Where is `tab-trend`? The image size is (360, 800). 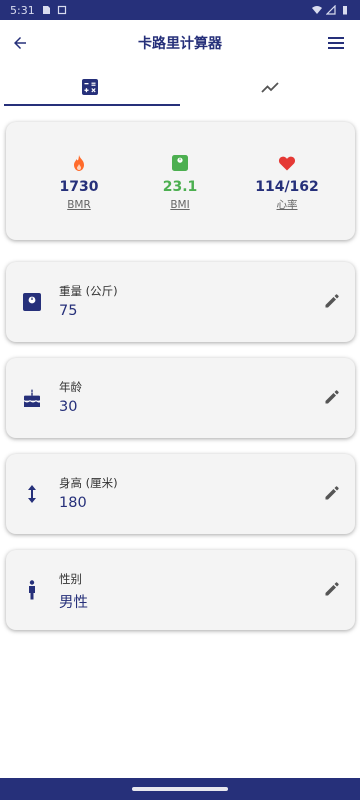 tab-trend is located at coordinates (270, 87).